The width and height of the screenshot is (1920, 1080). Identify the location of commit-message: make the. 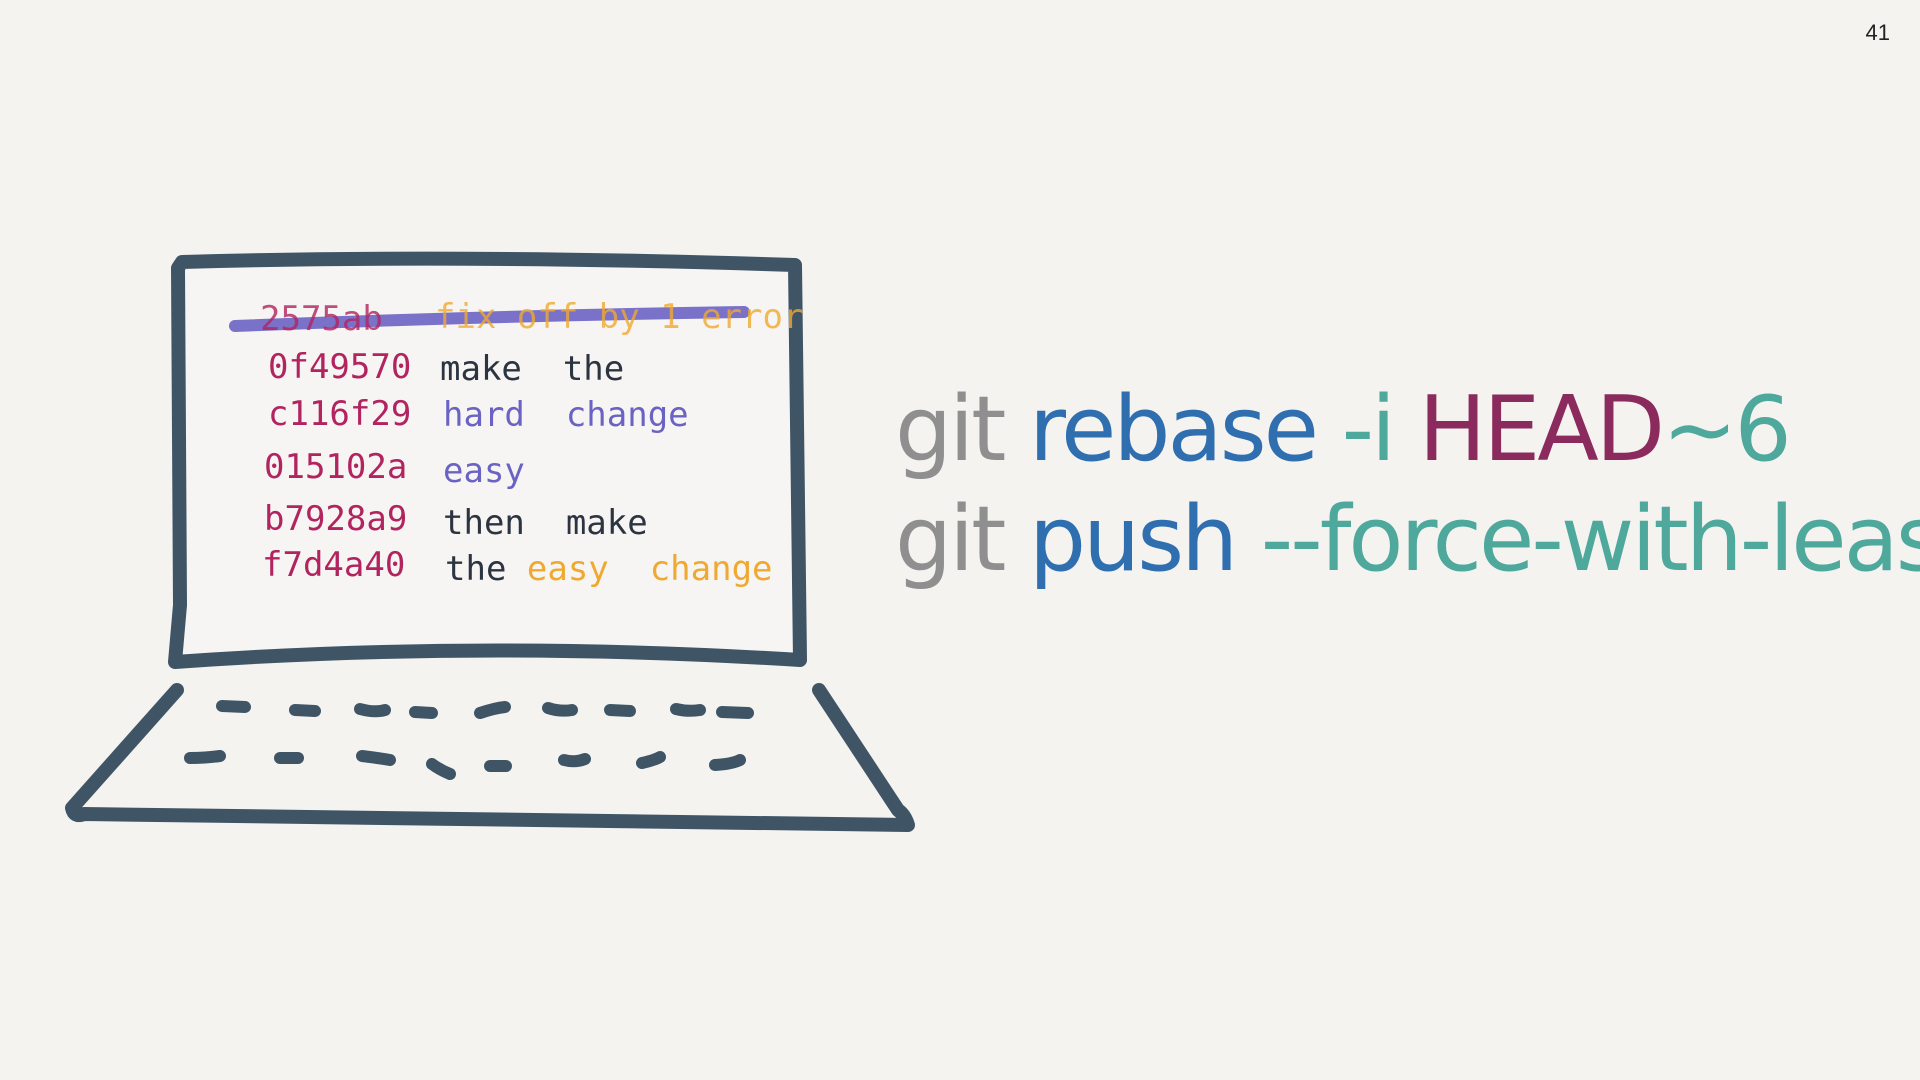
(532, 369).